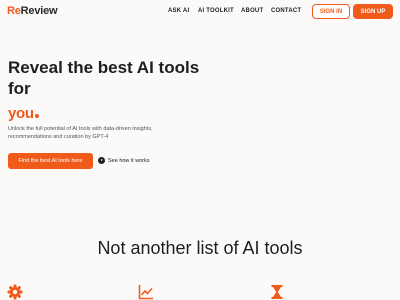  What do you see at coordinates (14, 11) in the screenshot?
I see `logo-prefix: Re` at bounding box center [14, 11].